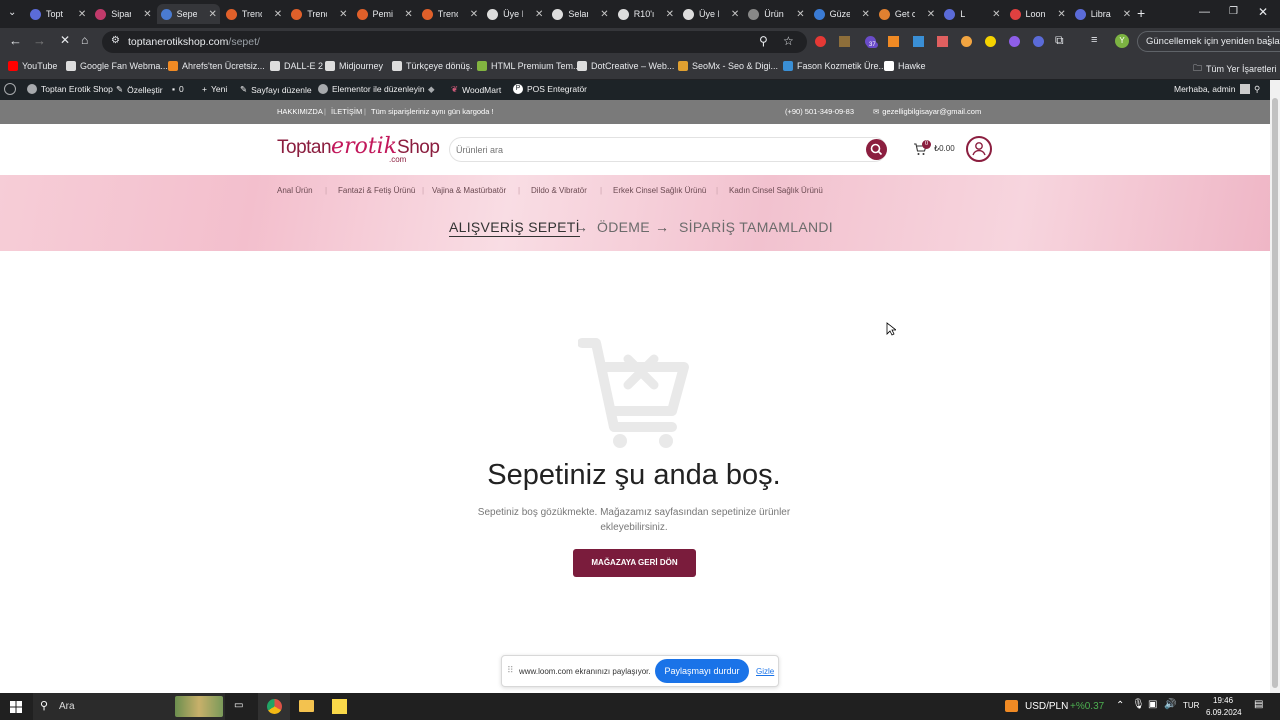 The image size is (1280, 720). I want to click on media-control-icon: ≡, so click(1094, 40).